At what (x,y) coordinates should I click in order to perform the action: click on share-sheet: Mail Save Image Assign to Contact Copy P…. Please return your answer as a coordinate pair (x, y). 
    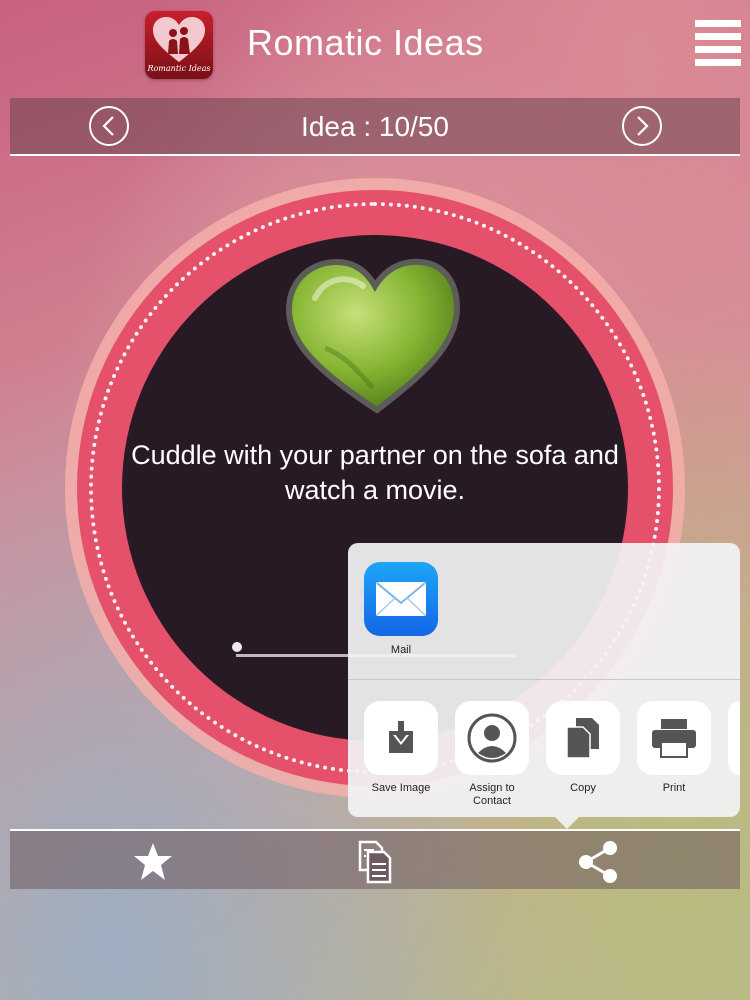
    Looking at the image, I should click on (544, 686).